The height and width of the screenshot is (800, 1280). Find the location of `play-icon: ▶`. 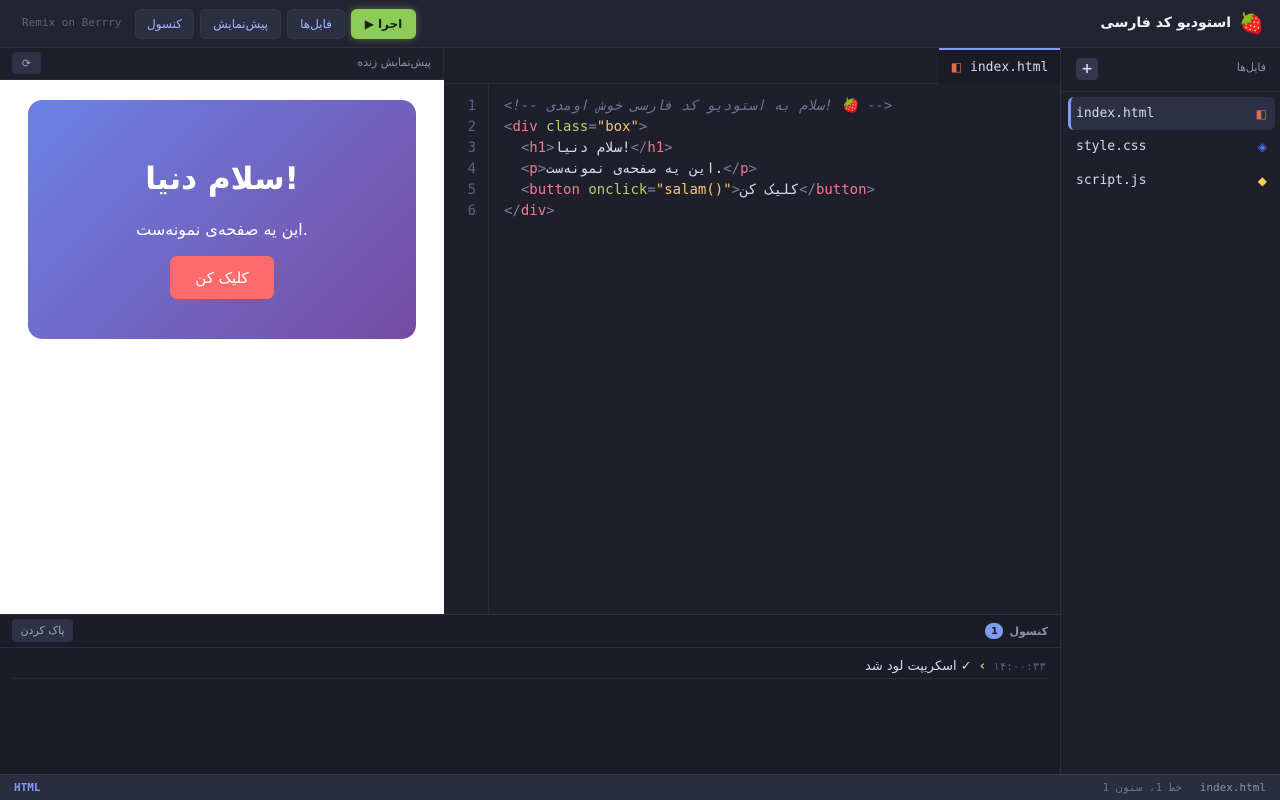

play-icon: ▶ is located at coordinates (369, 24).